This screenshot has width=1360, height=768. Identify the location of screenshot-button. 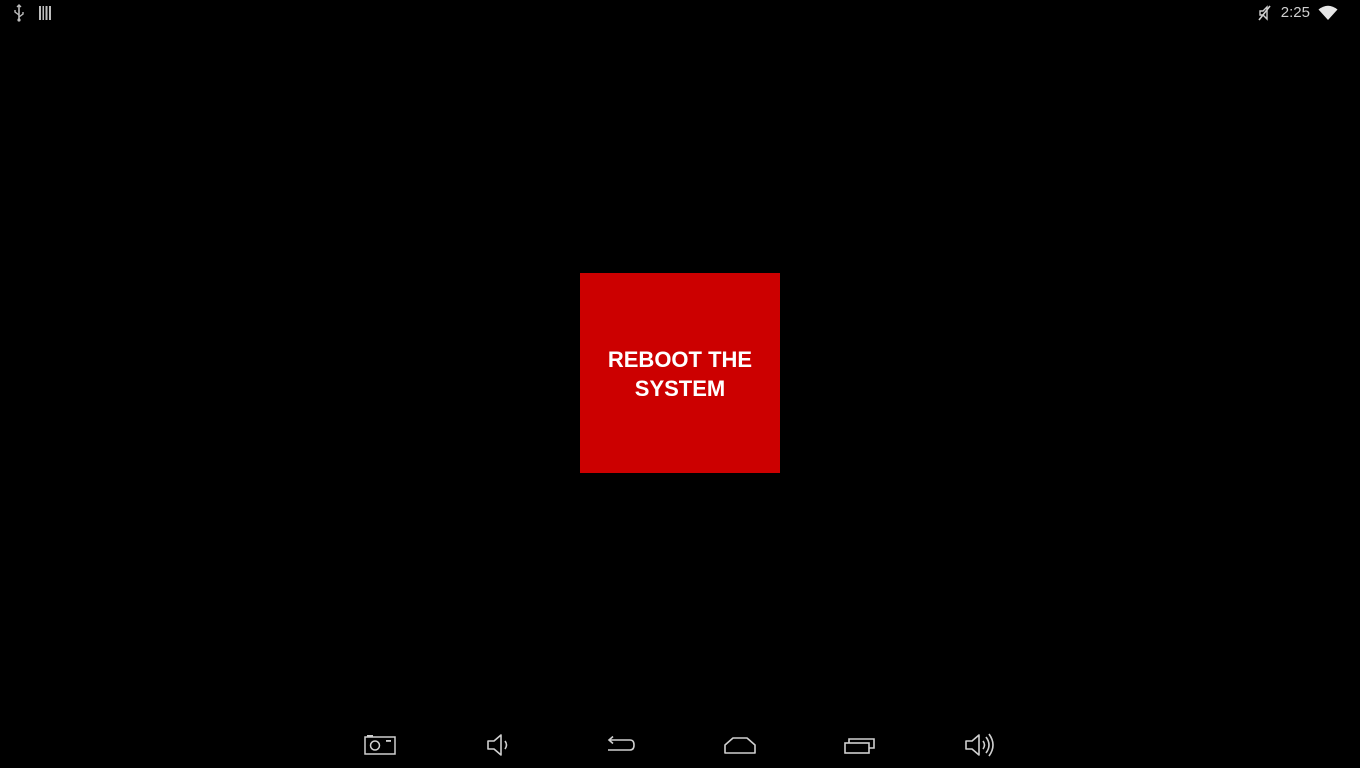
(380, 745).